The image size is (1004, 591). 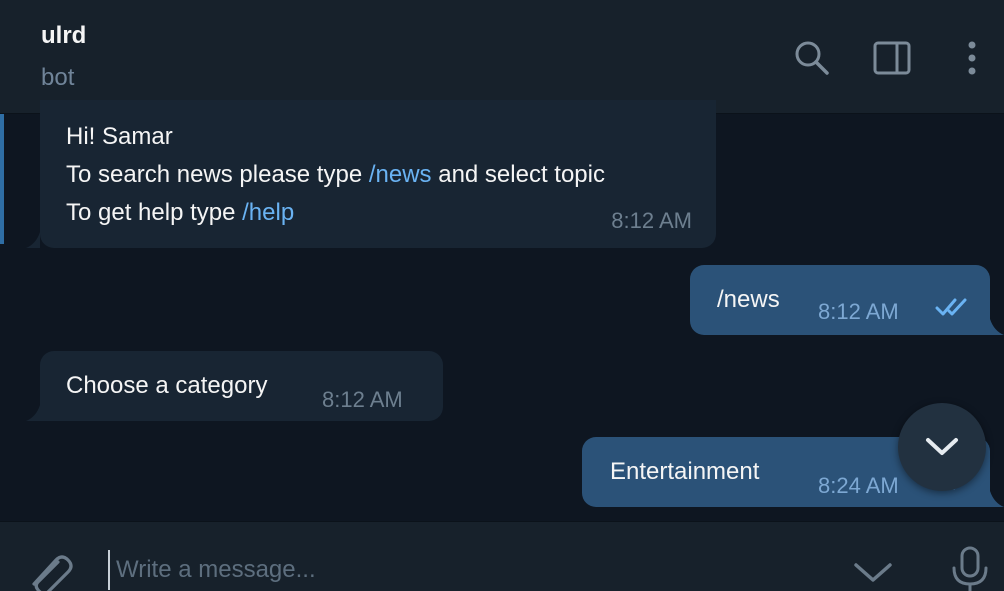 I want to click on bot-command-link-help: /help, so click(x=268, y=212).